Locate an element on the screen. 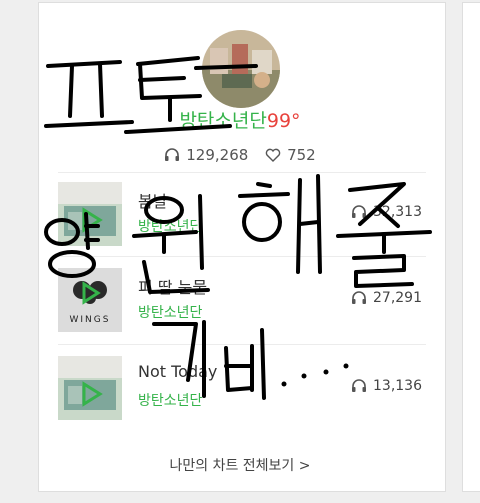 Image resolution: width=480 pixels, height=503 pixels. play-count-value: 32,313 is located at coordinates (397, 212).